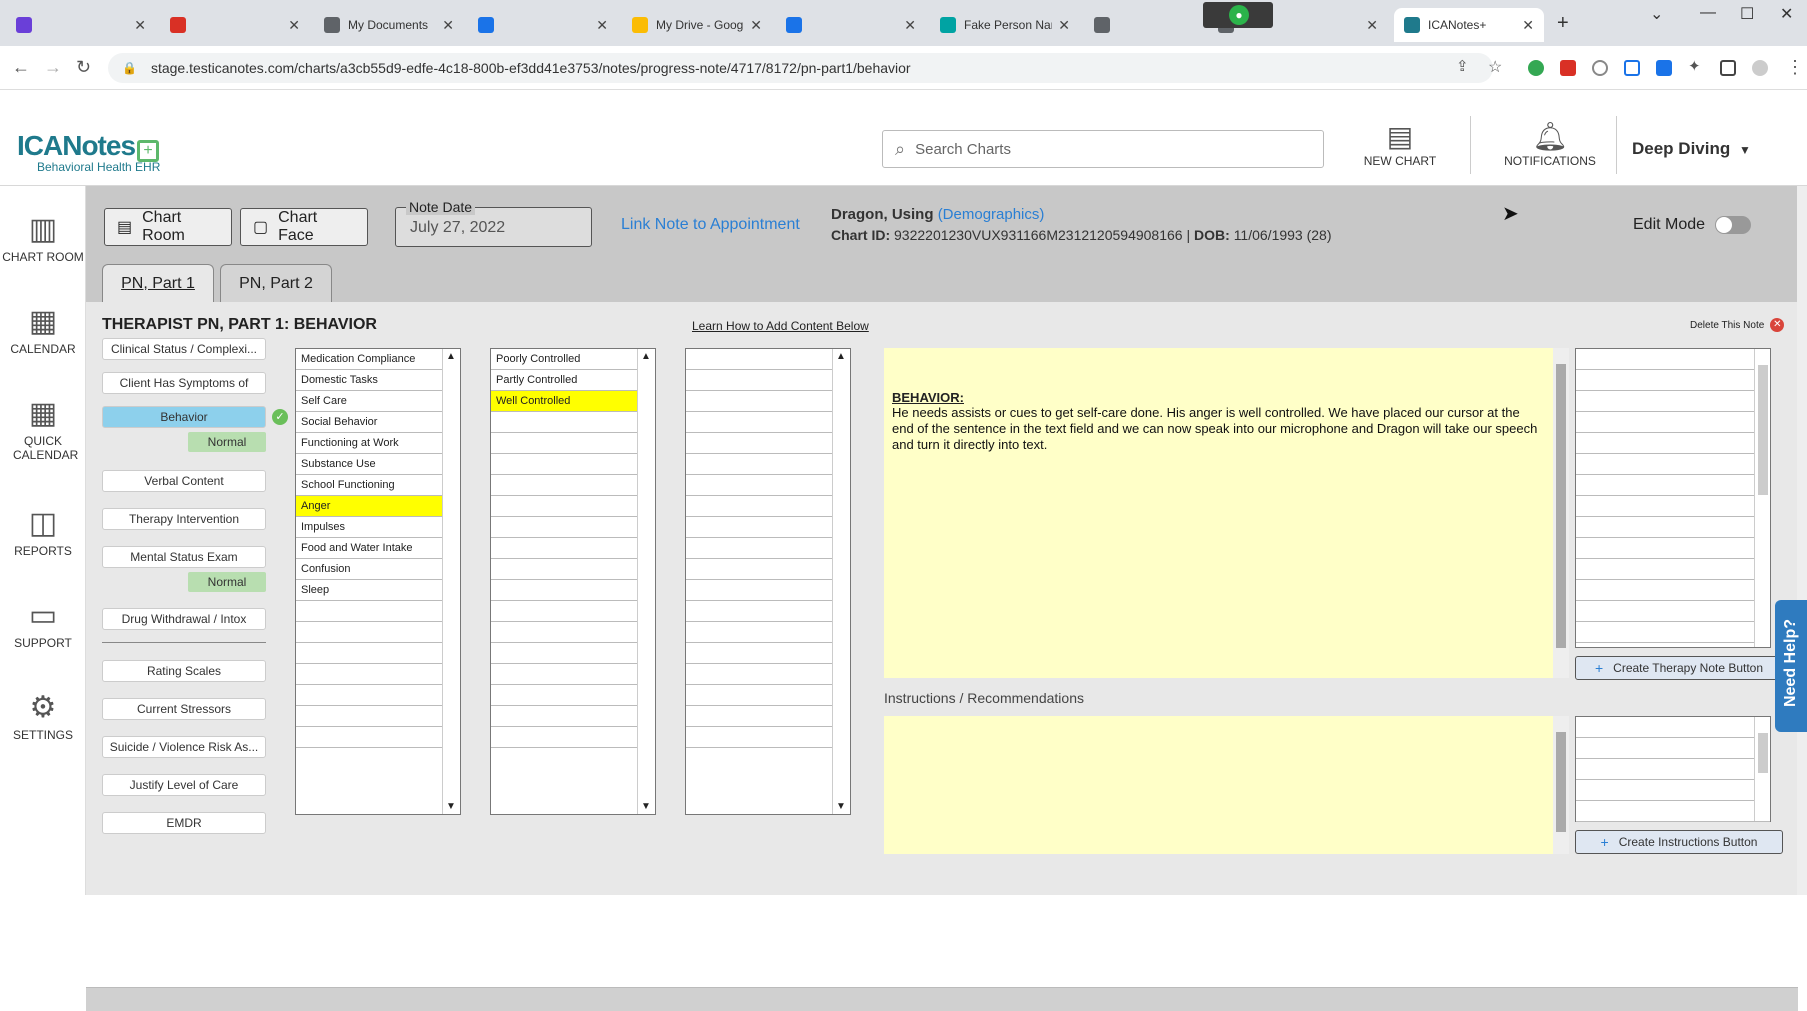 The width and height of the screenshot is (1807, 1011). I want to click on tab-pn-part-2: PN, Part 2, so click(276, 283).